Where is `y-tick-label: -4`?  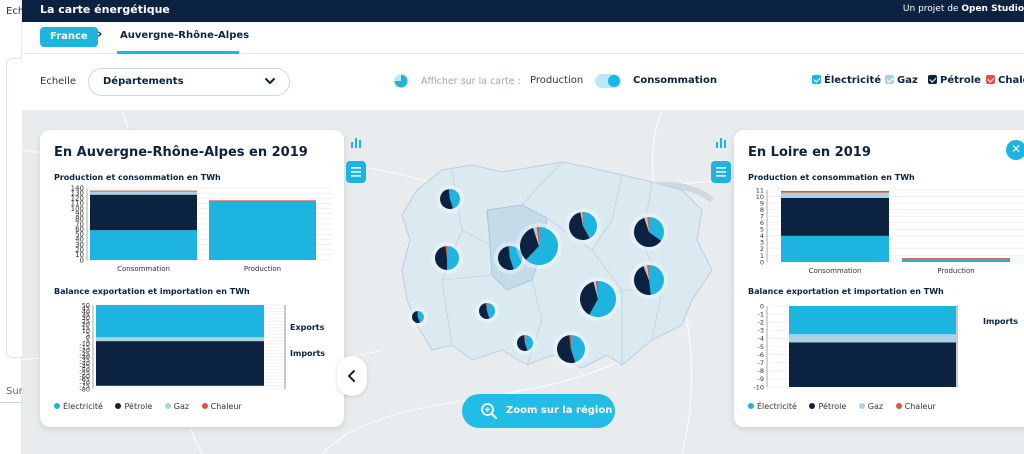 y-tick-label: -4 is located at coordinates (761, 339).